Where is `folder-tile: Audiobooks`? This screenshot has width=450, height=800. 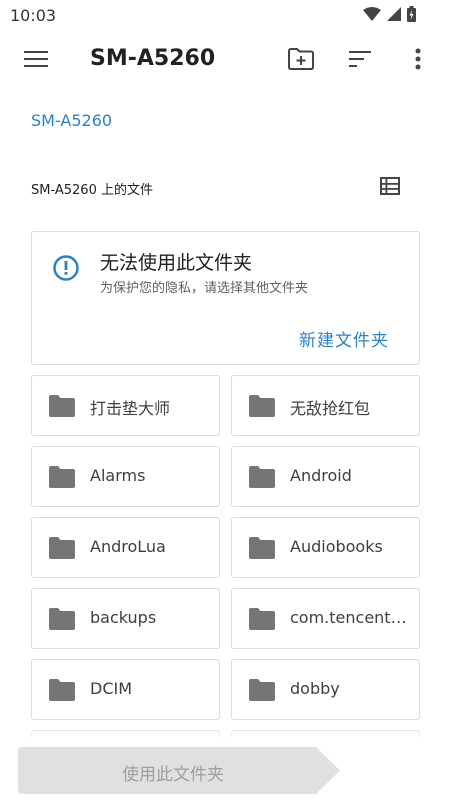
folder-tile: Audiobooks is located at coordinates (325, 547).